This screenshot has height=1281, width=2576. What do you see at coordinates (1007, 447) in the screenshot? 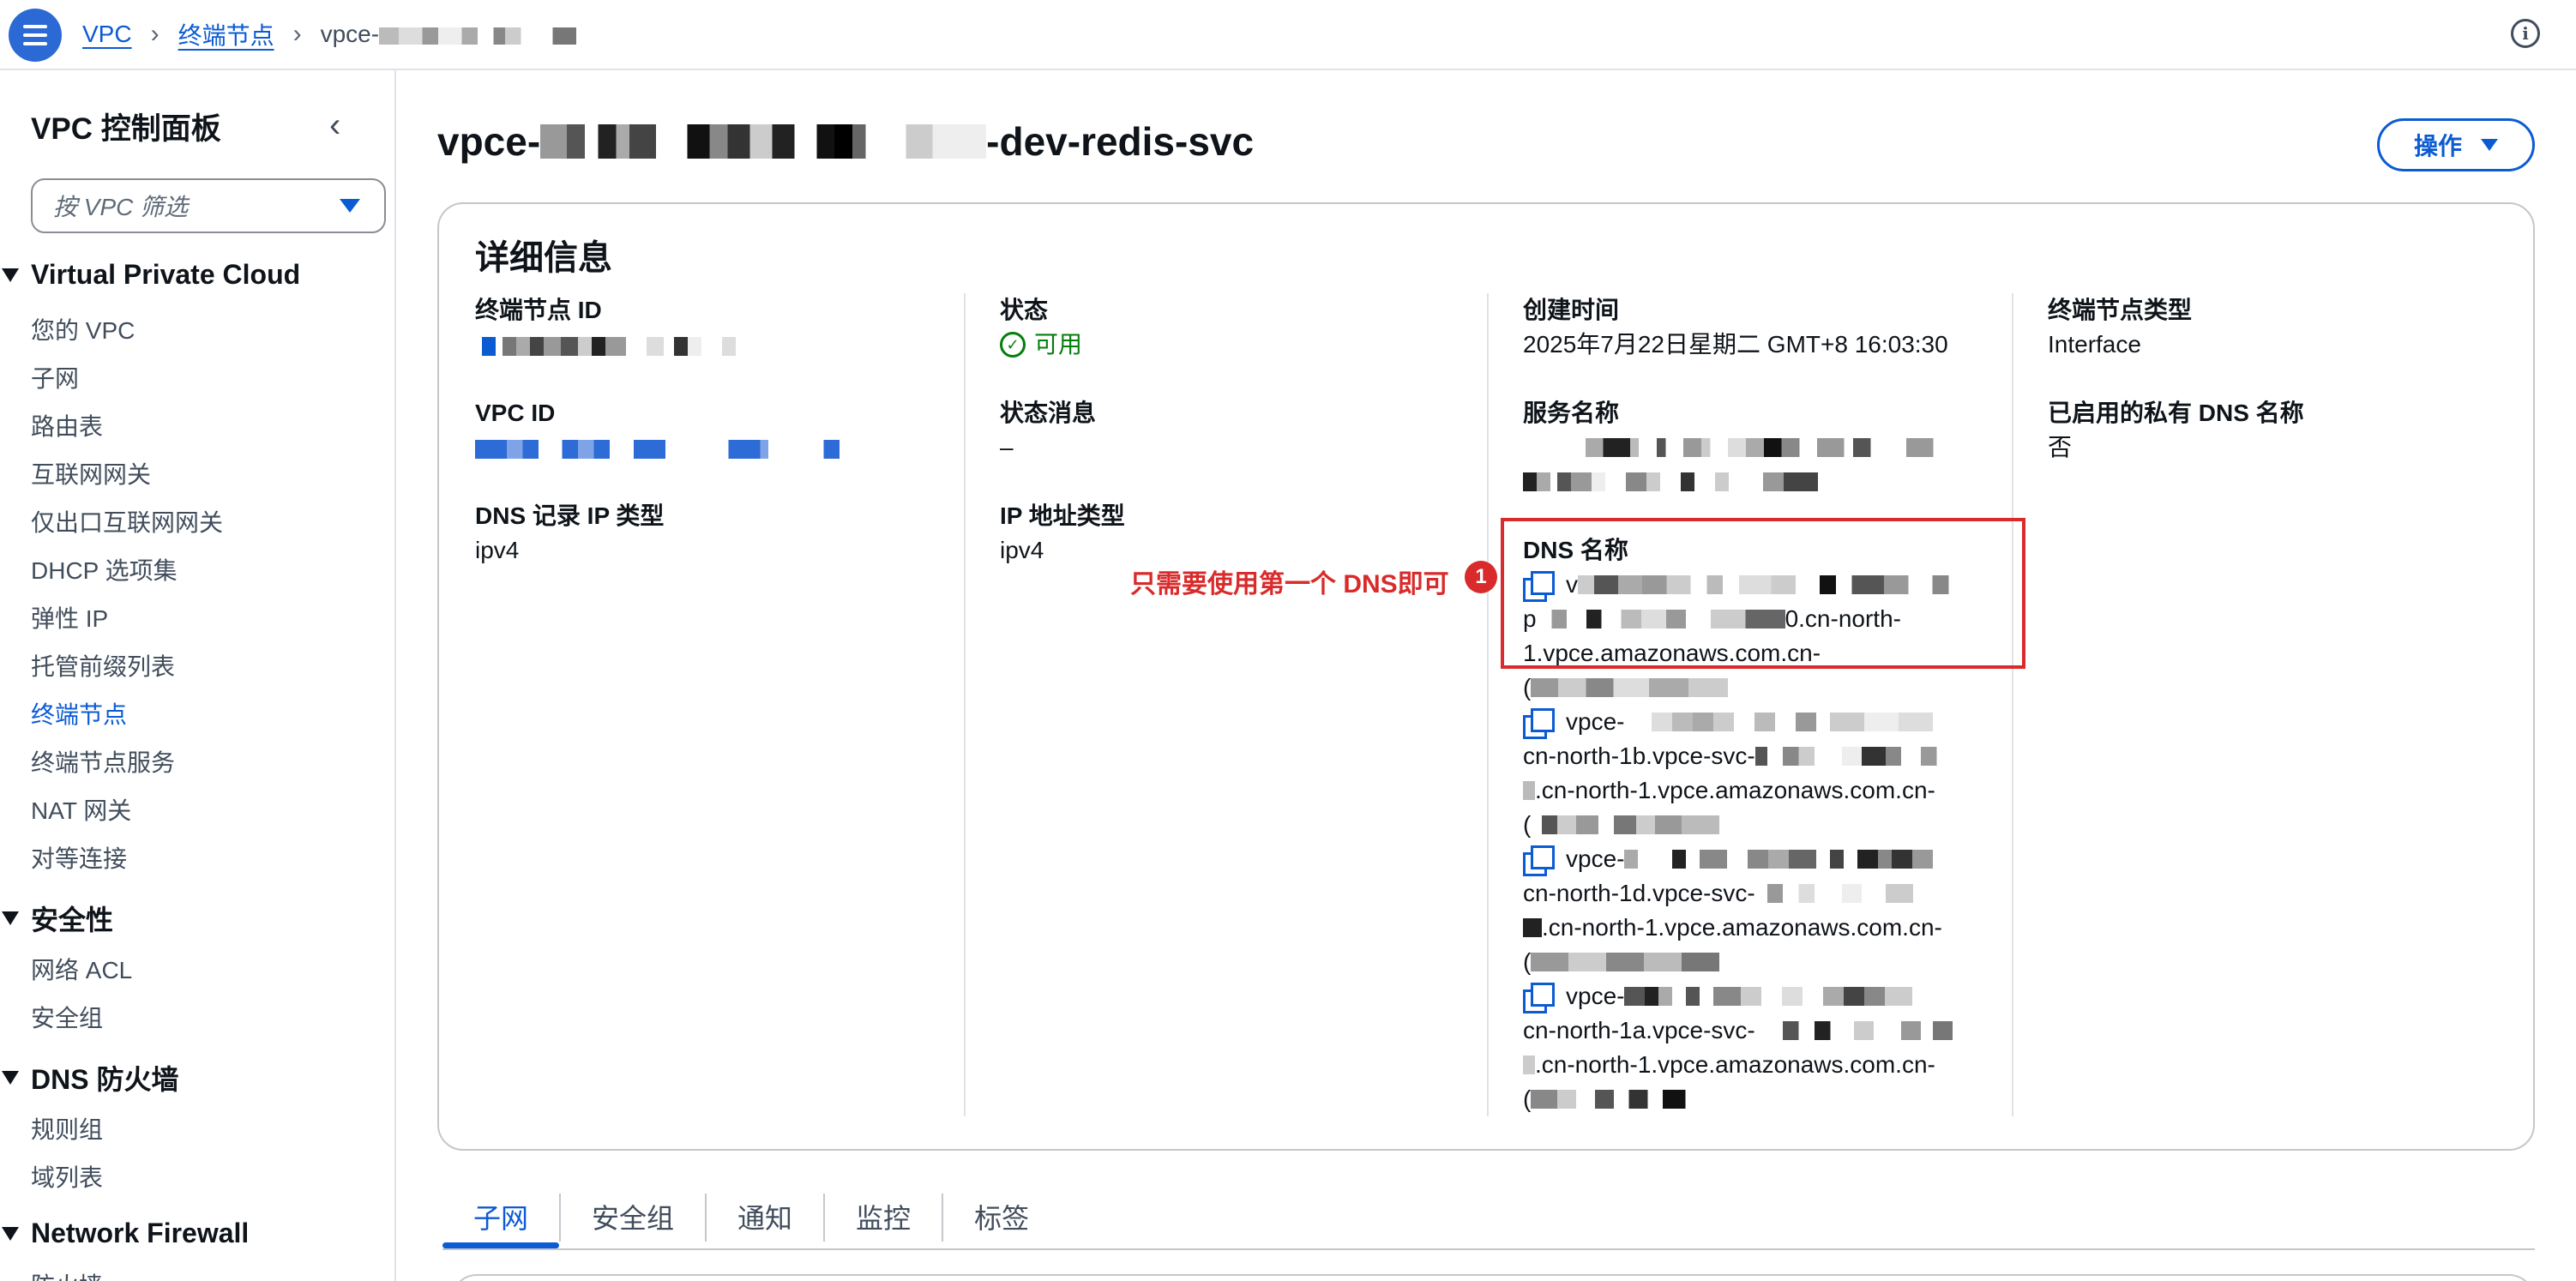
I see `status-message-value: –` at bounding box center [1007, 447].